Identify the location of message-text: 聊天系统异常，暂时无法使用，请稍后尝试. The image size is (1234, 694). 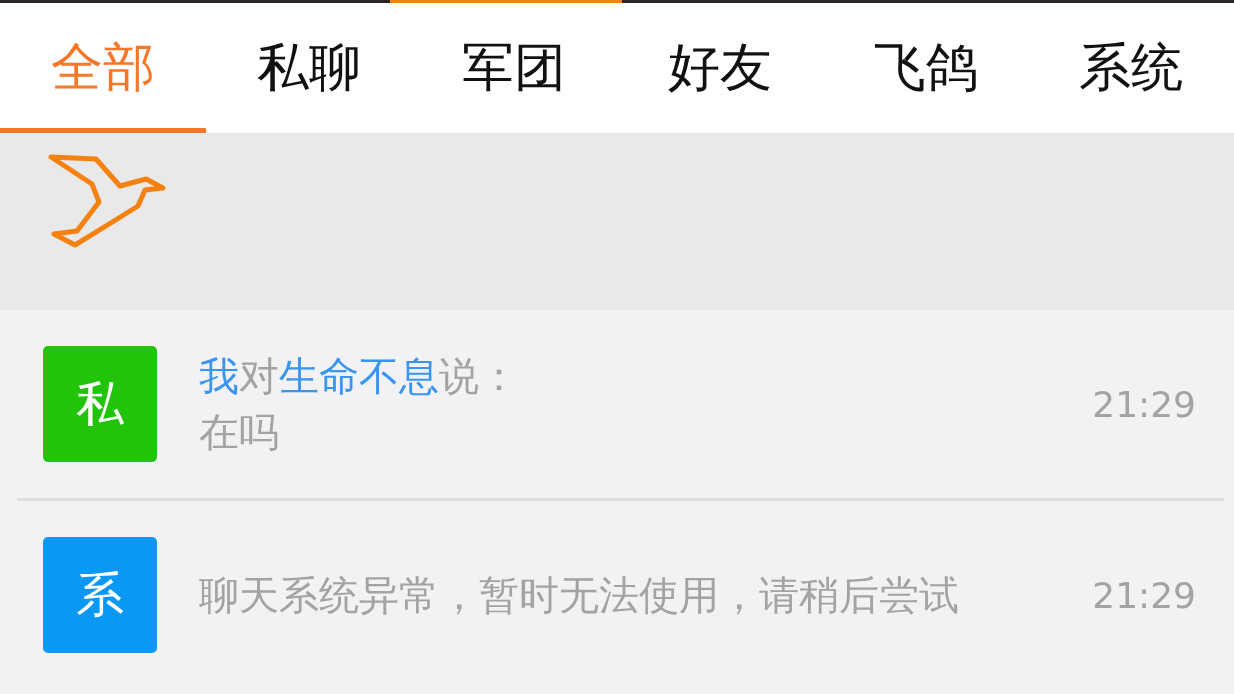
(579, 595).